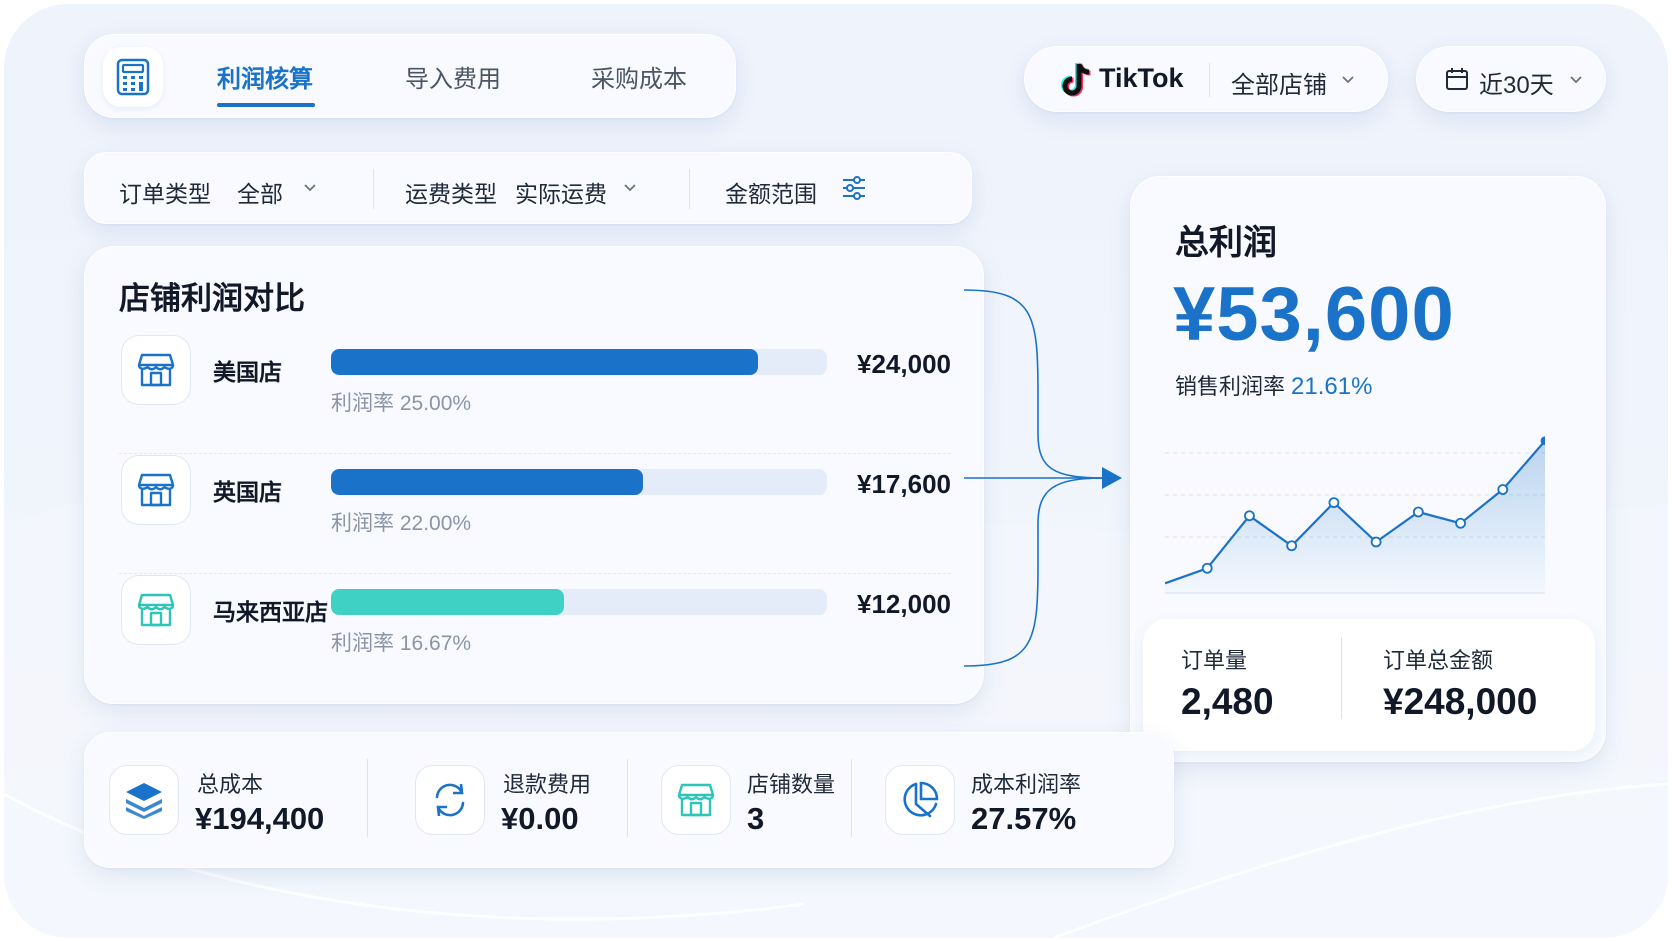  I want to click on store-profit-rate: 利润率 16.67%, so click(401, 643).